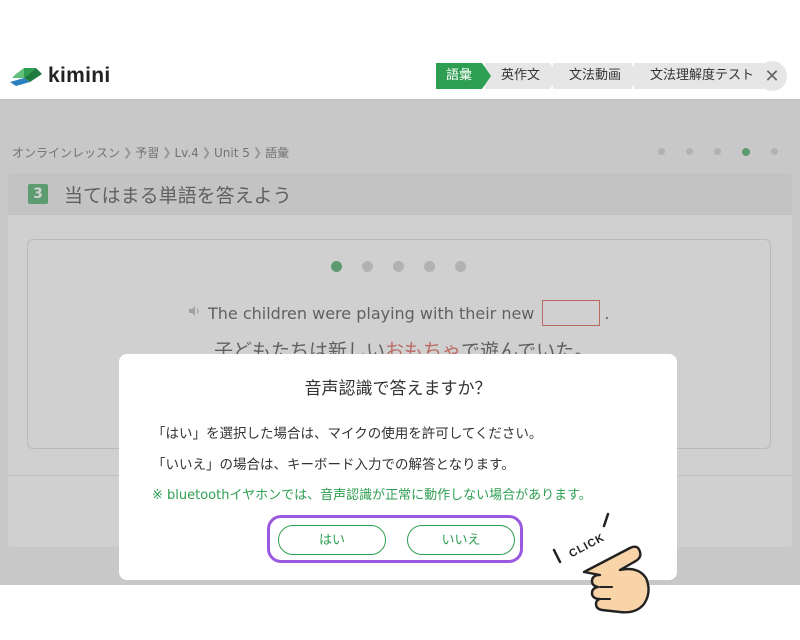 The image size is (800, 640). Describe the element at coordinates (464, 76) in the screenshot. I see `step-vocabulary: 語彙` at that location.